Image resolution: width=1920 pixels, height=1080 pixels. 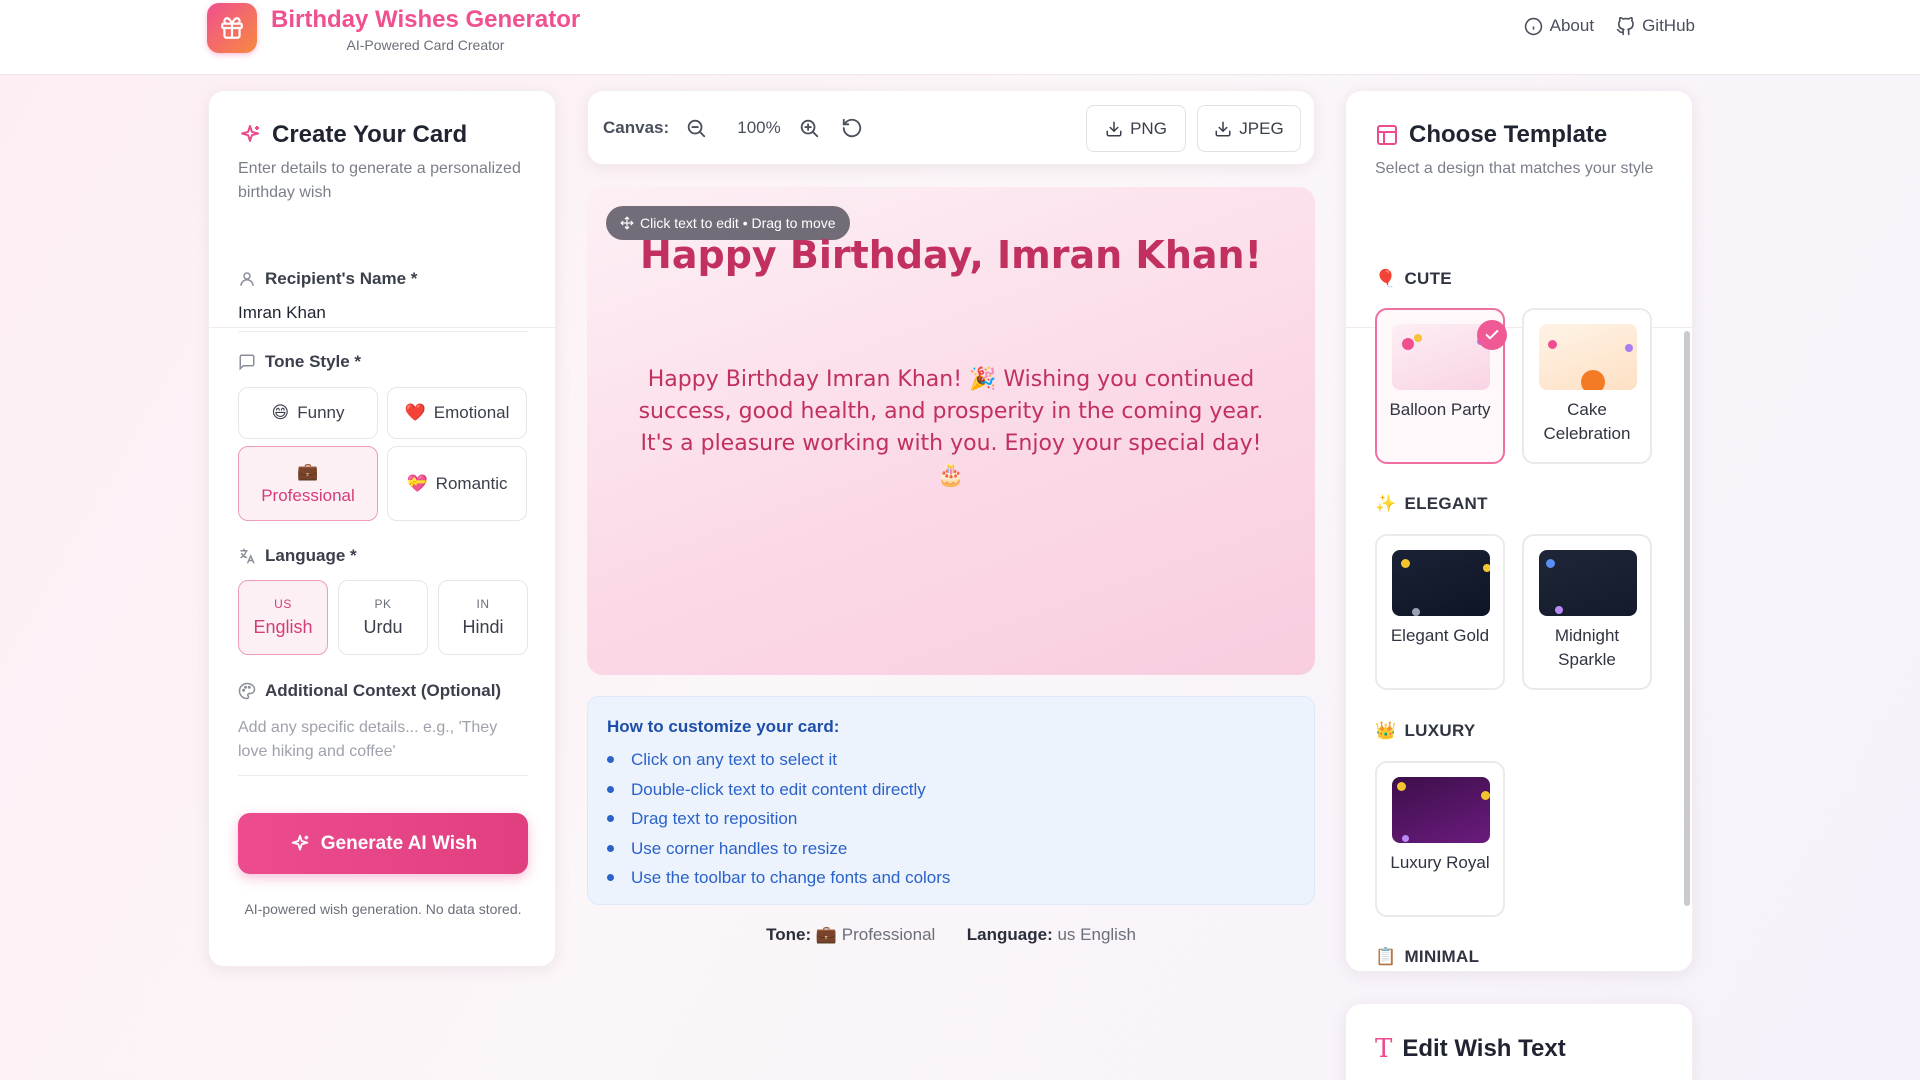 What do you see at coordinates (399, 843) in the screenshot?
I see `generate-wish-label: Generate AI Wish` at bounding box center [399, 843].